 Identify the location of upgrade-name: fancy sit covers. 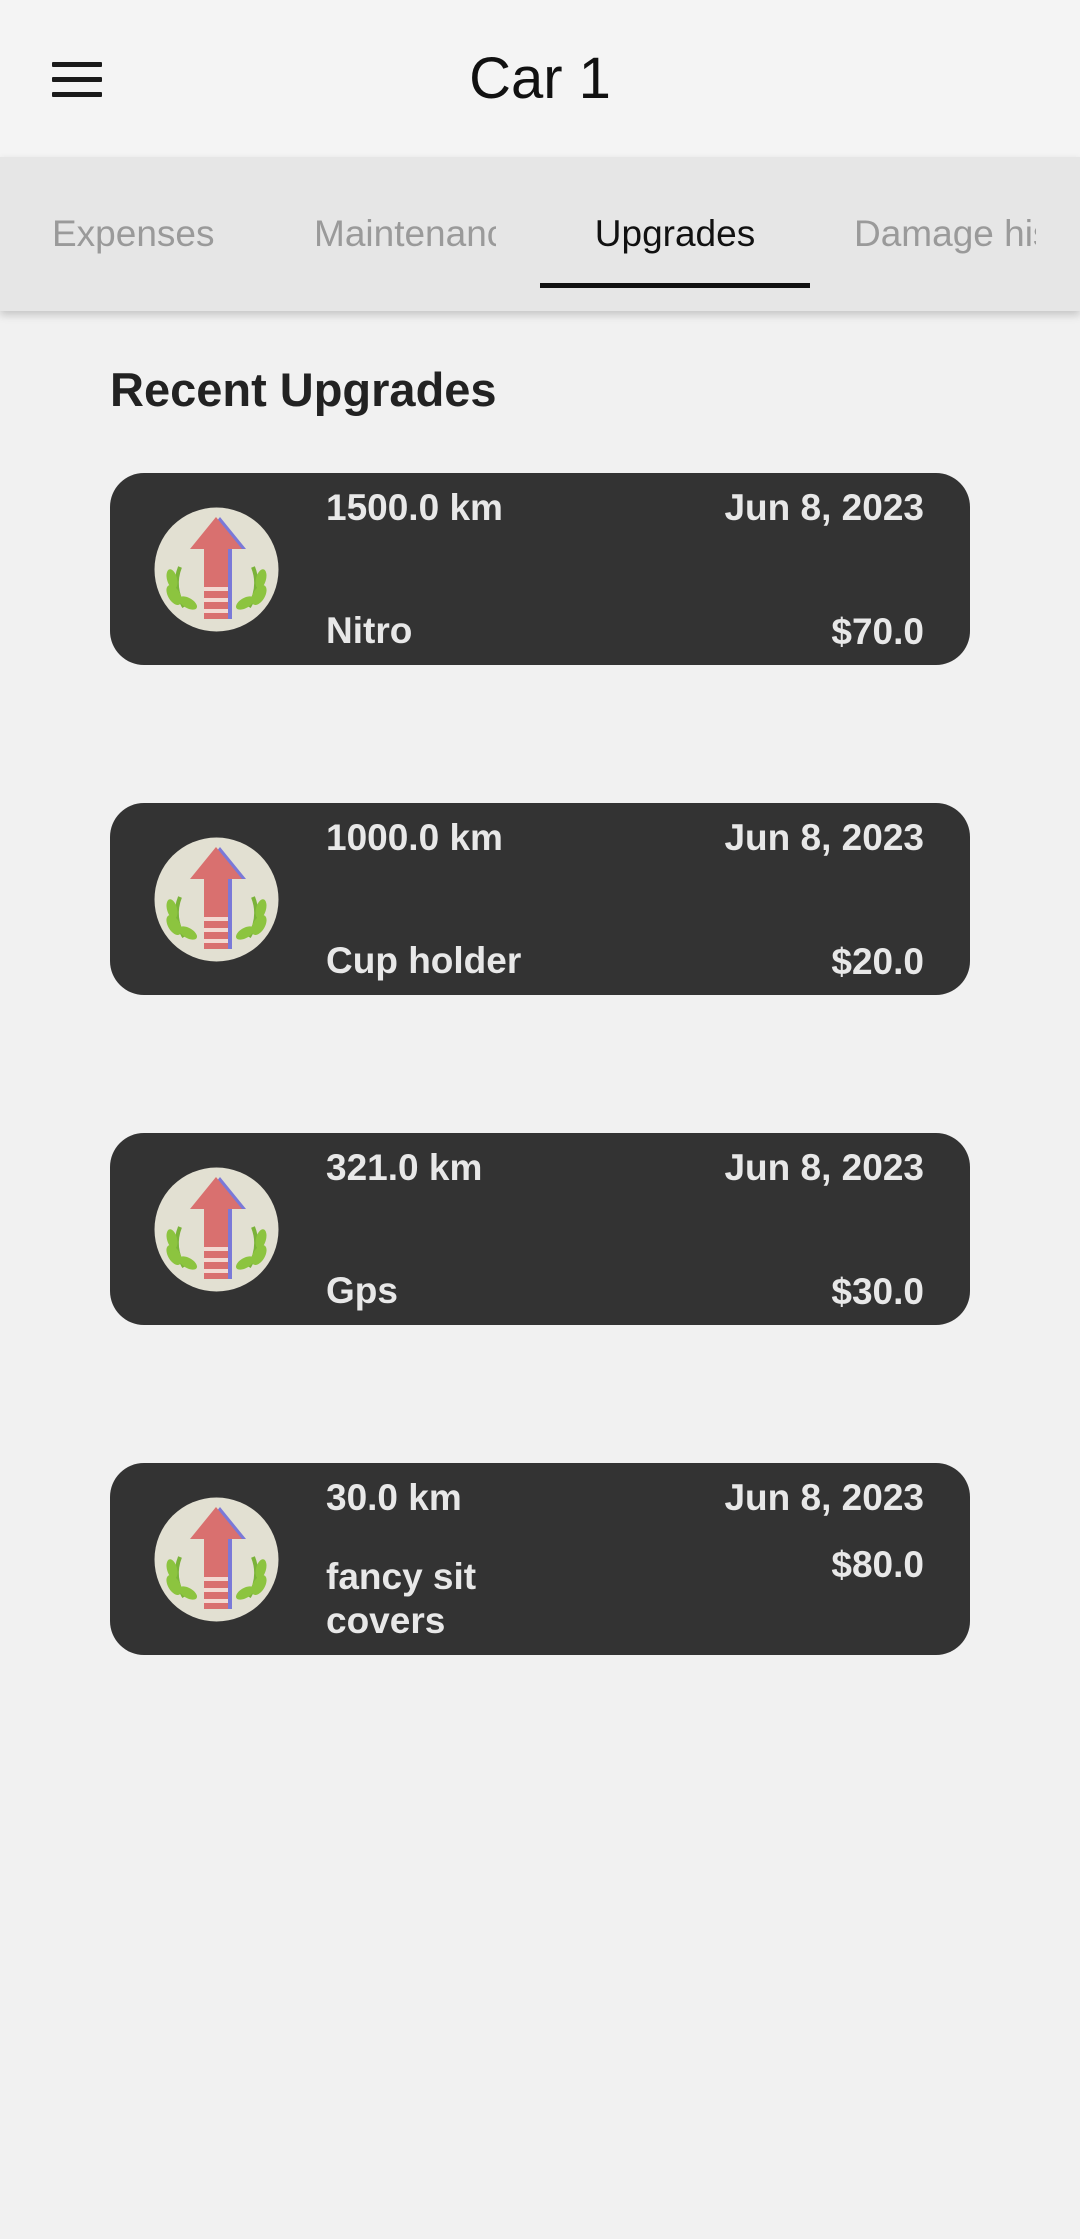
(401, 1598).